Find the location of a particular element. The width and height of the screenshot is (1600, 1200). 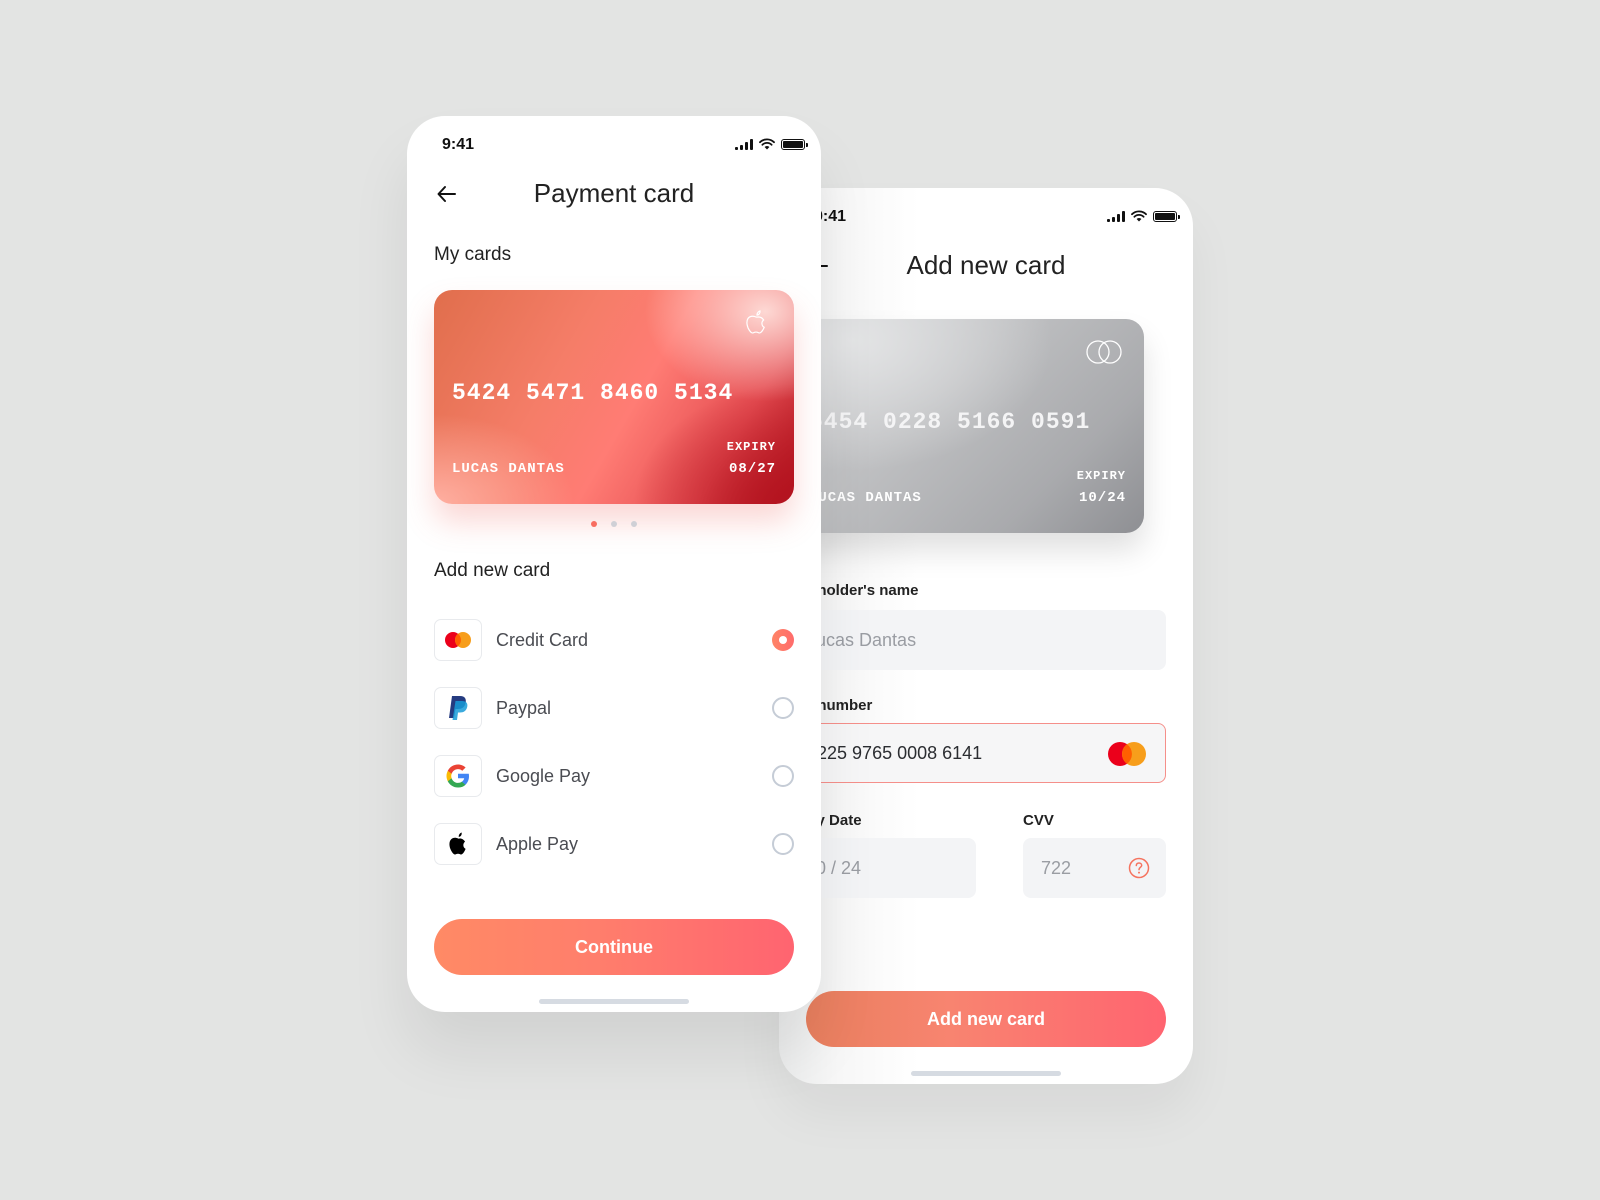

help-icon is located at coordinates (1139, 868).